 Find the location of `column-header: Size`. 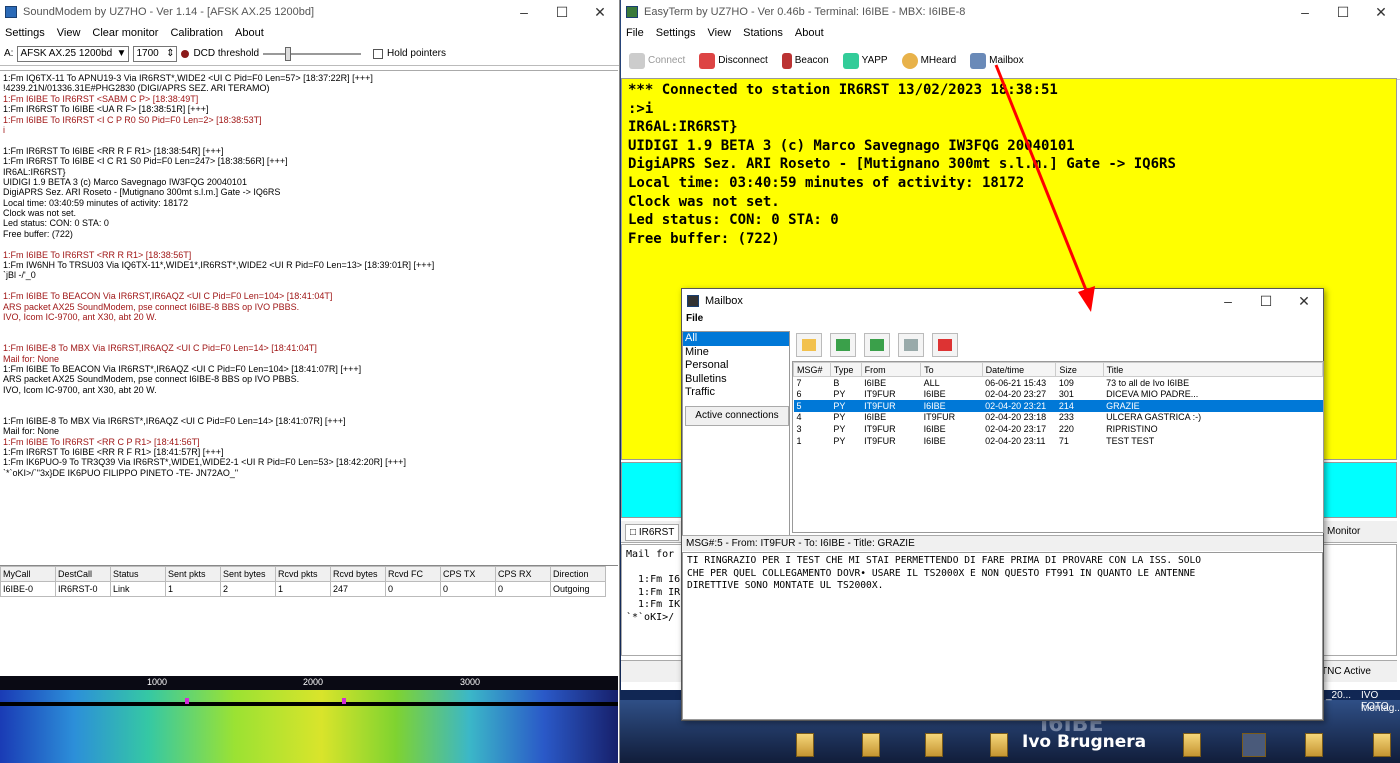

column-header: Size is located at coordinates (1079, 369).